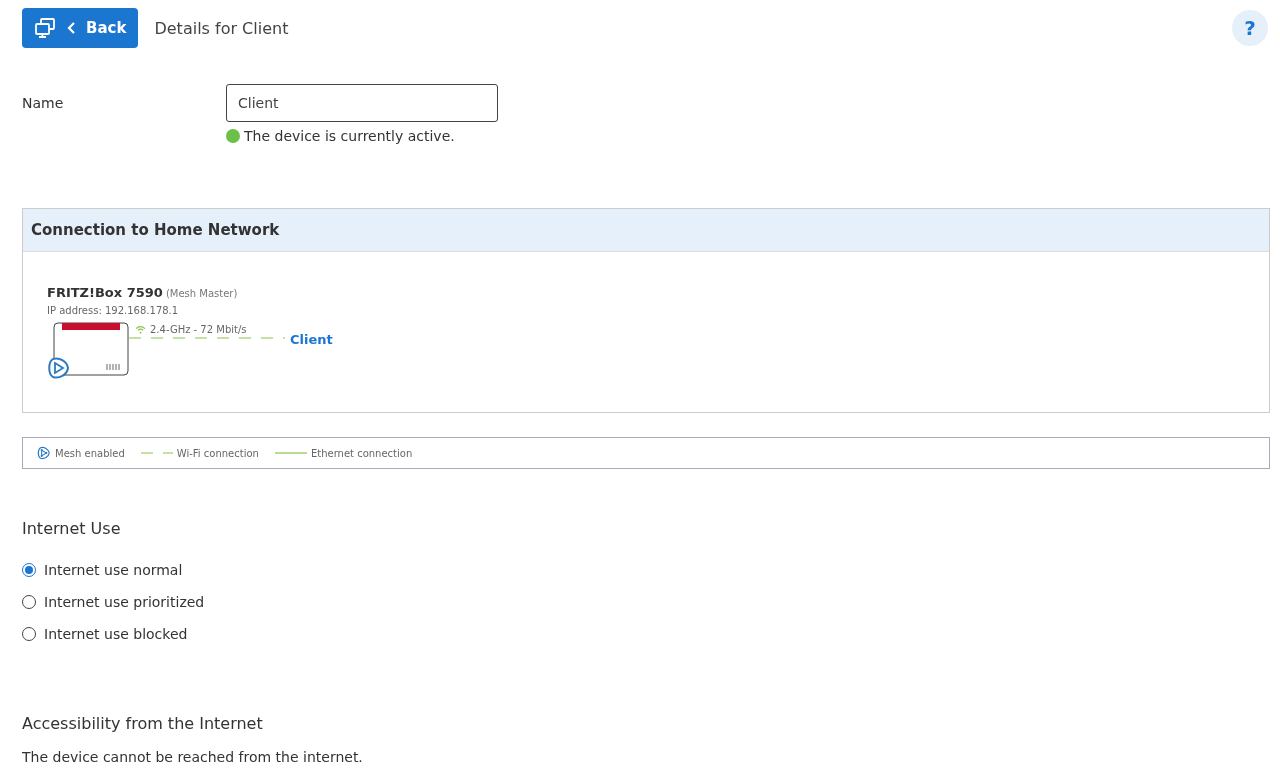 This screenshot has width=1280, height=783. Describe the element at coordinates (72, 528) in the screenshot. I see `section-heading: Internet Use` at that location.